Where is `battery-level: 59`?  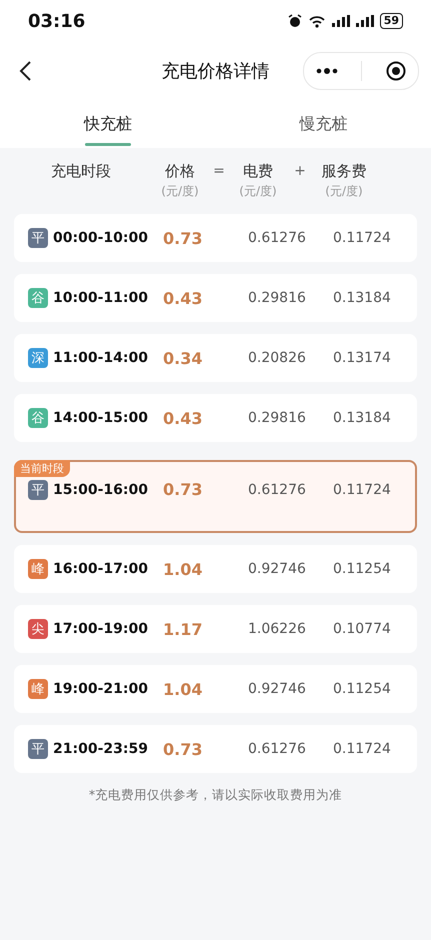
battery-level: 59 is located at coordinates (391, 21).